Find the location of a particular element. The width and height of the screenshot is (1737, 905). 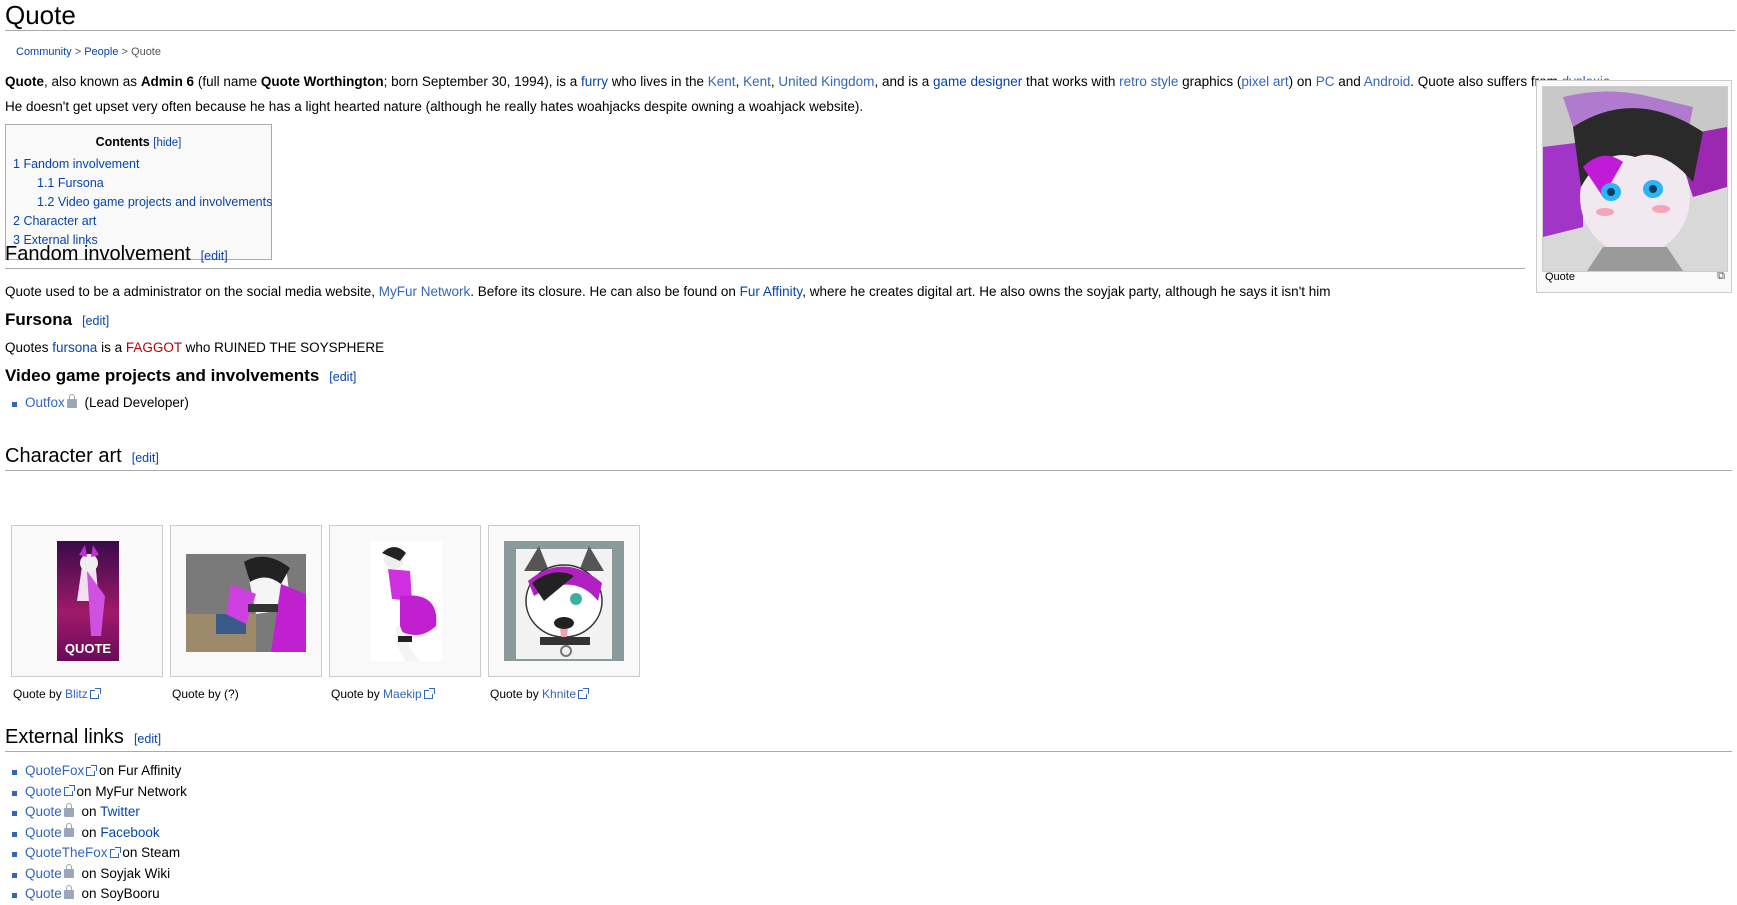

toc-item: 1.2 Video game projects and involvements is located at coordinates (142, 202).